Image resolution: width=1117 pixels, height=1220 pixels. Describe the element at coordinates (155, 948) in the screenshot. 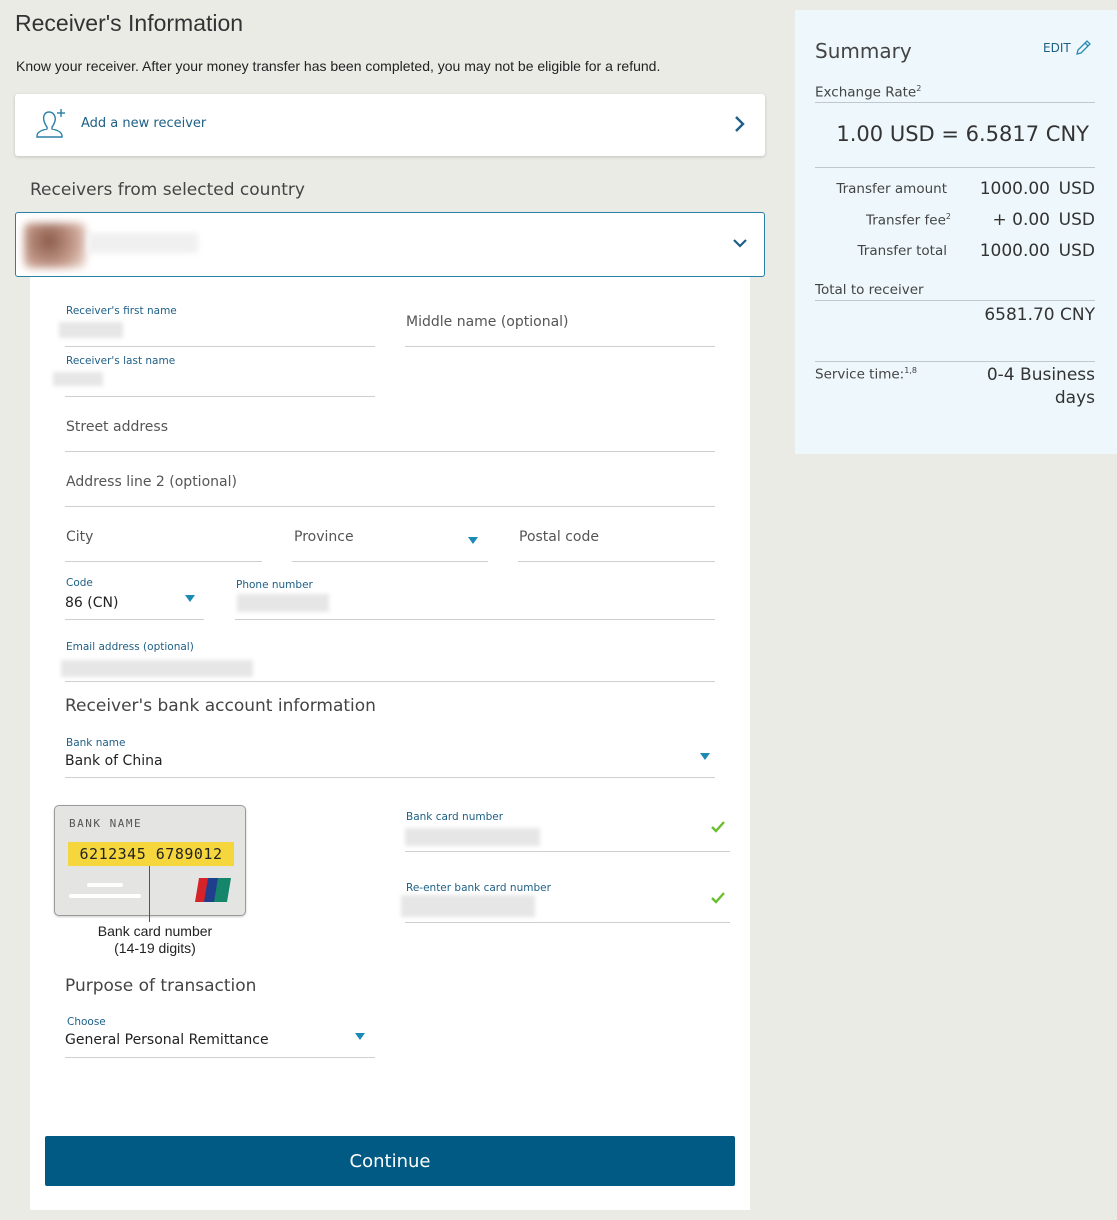

I see `card-caption-line2: (14-19 digits)` at that location.